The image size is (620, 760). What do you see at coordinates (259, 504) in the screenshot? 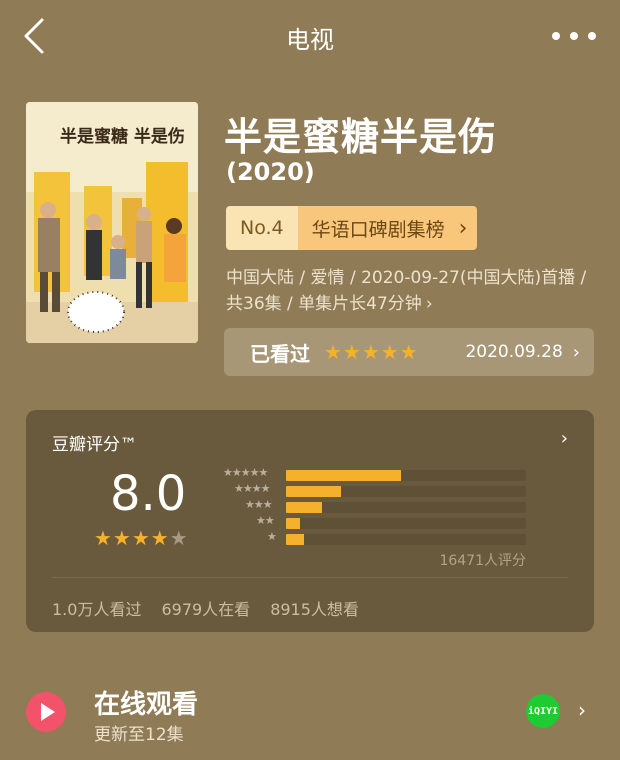
I see `distribution-star-label: ★★★` at bounding box center [259, 504].